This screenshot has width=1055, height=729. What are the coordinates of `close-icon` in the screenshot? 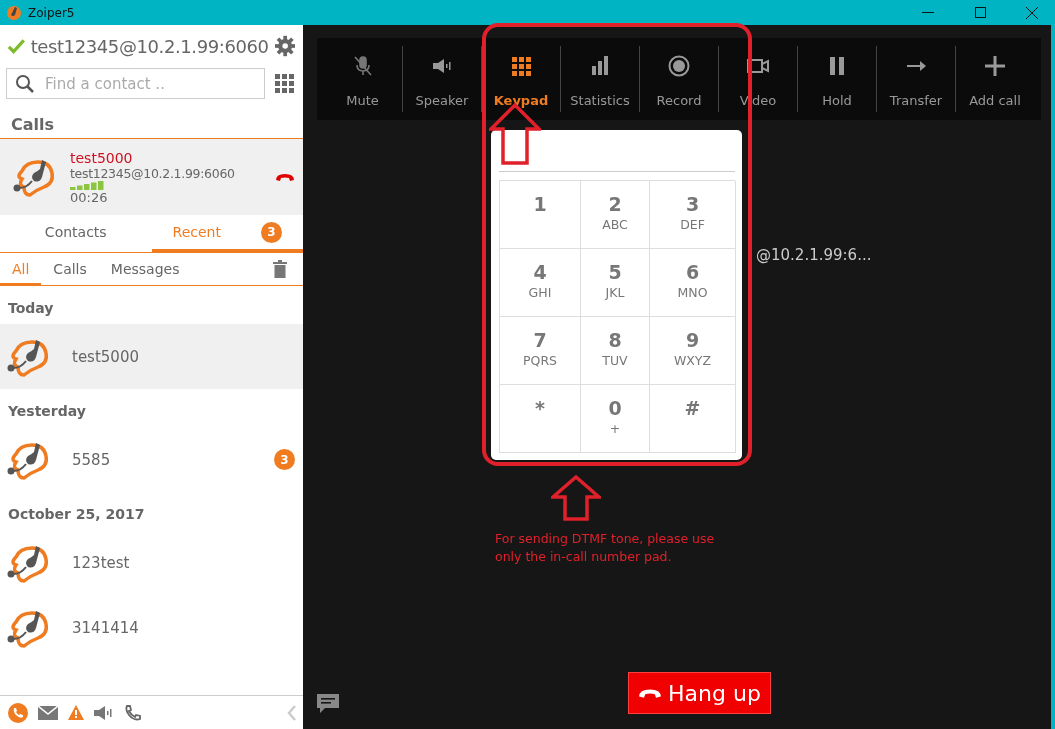 It's located at (1032, 12).